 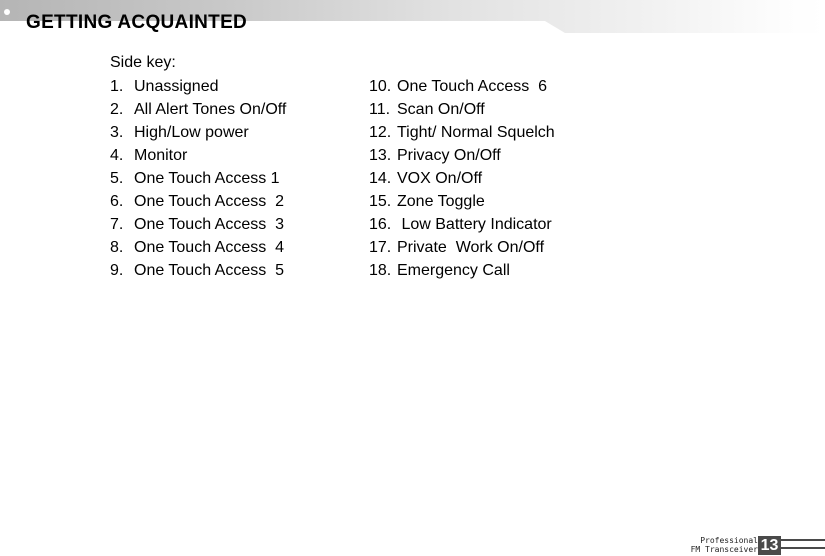 What do you see at coordinates (117, 247) in the screenshot?
I see `list-item-number: 8.` at bounding box center [117, 247].